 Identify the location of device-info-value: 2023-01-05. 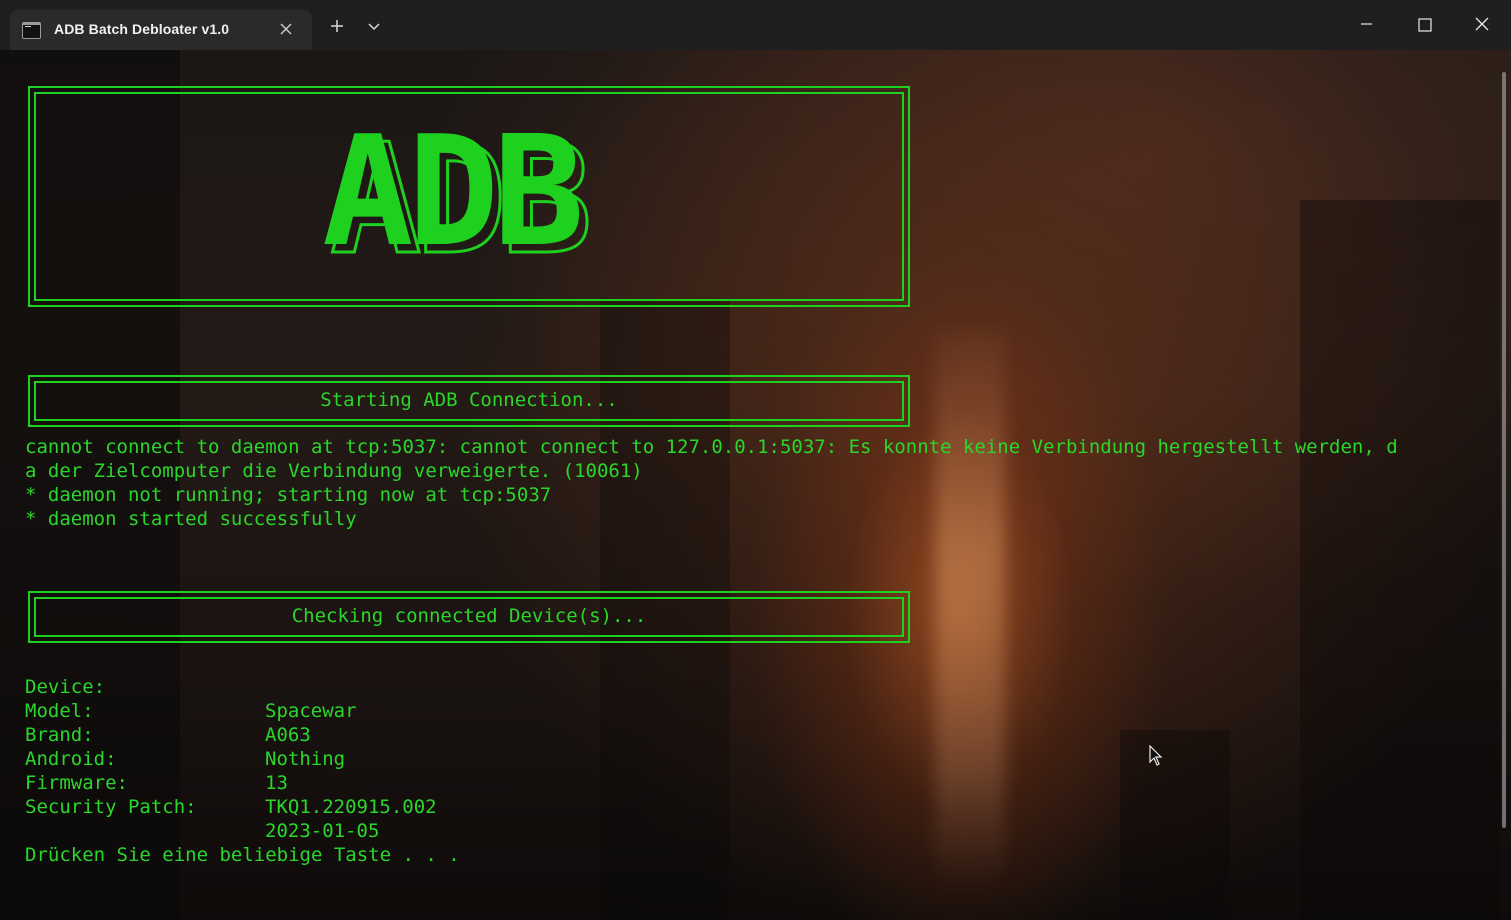
(322, 831).